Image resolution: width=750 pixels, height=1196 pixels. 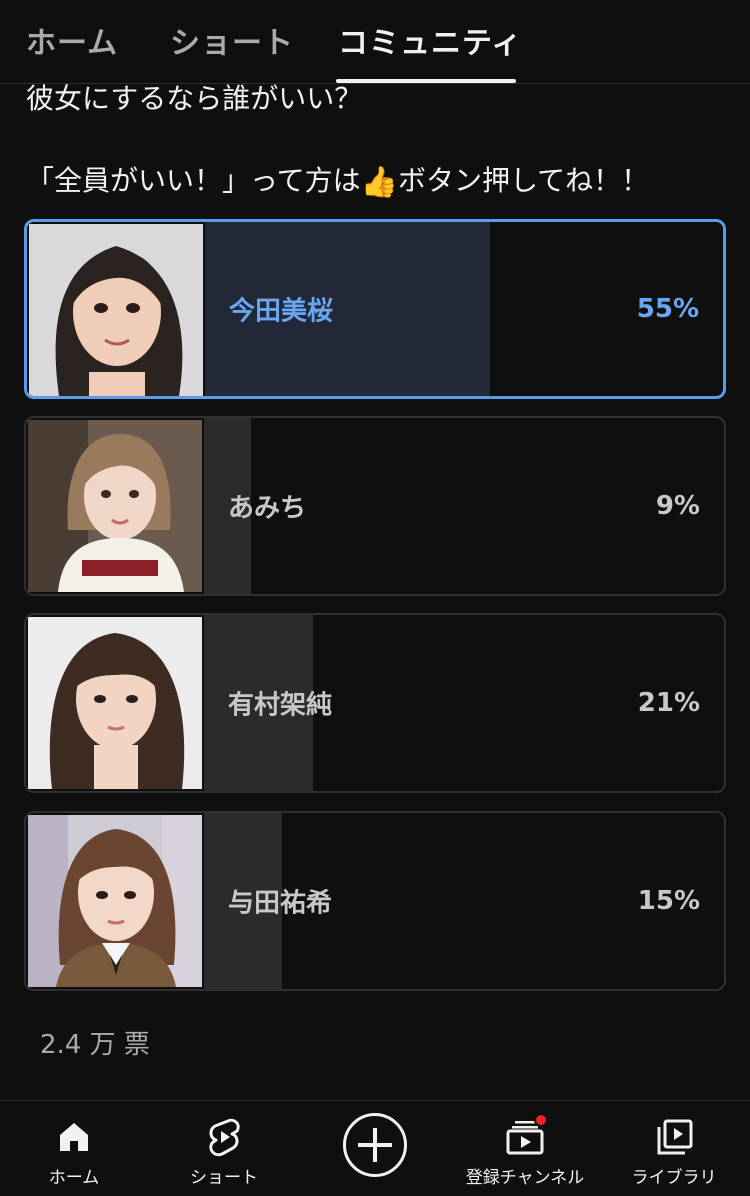 I want to click on option-percent: 9%, so click(x=677, y=506).